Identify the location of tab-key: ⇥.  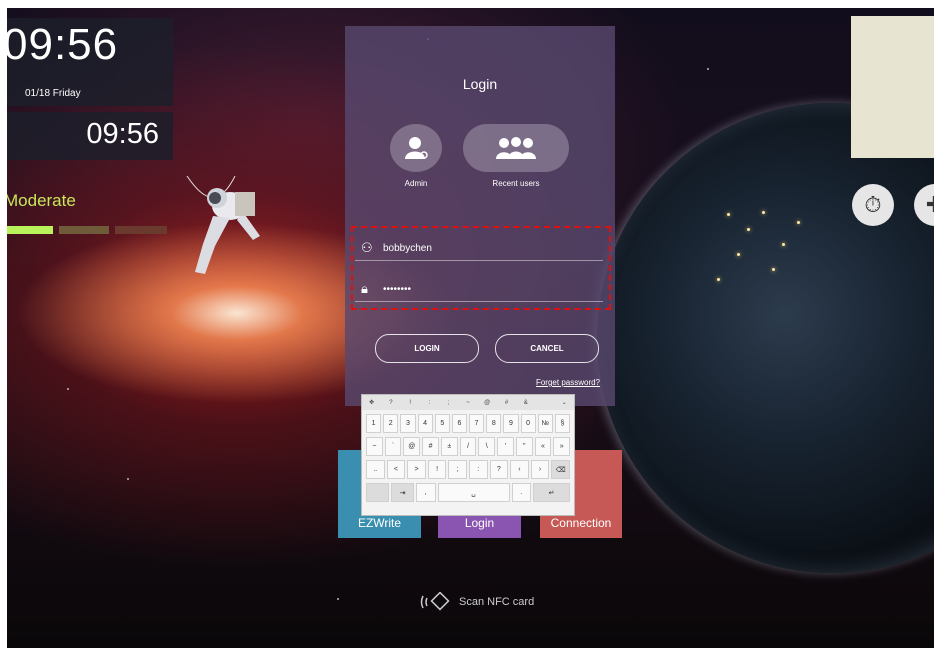
(402, 492).